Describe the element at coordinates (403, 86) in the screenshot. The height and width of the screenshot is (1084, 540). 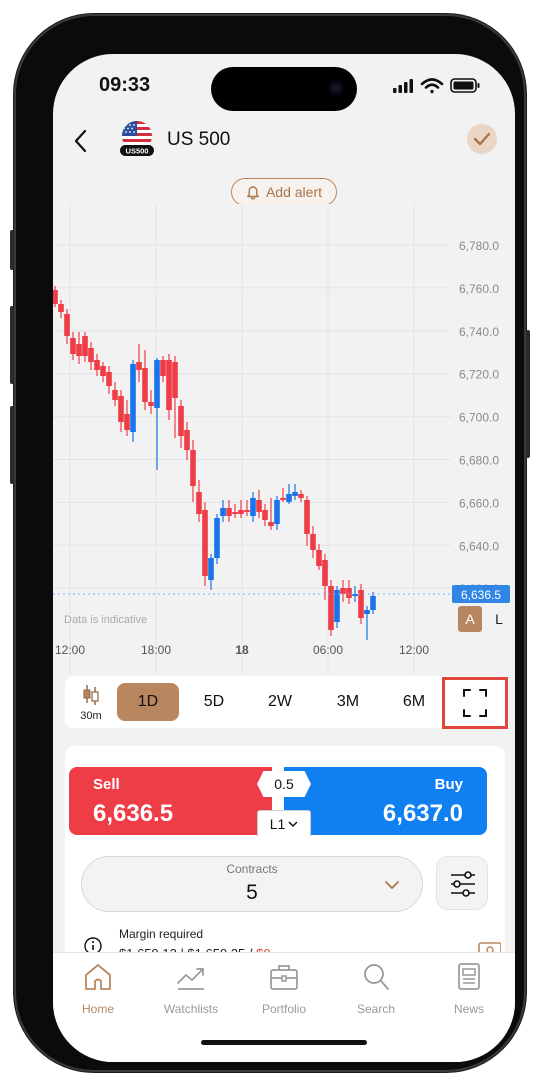
I see `signal-icon` at that location.